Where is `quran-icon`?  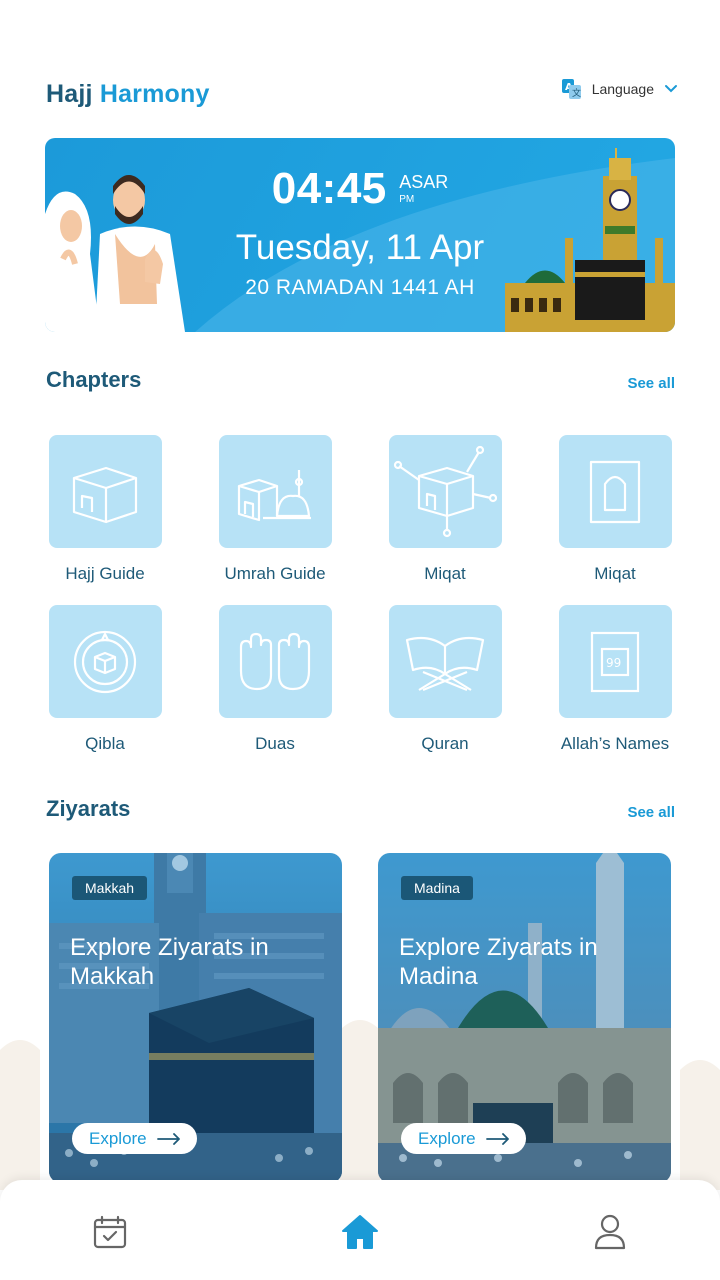 quran-icon is located at coordinates (445, 663).